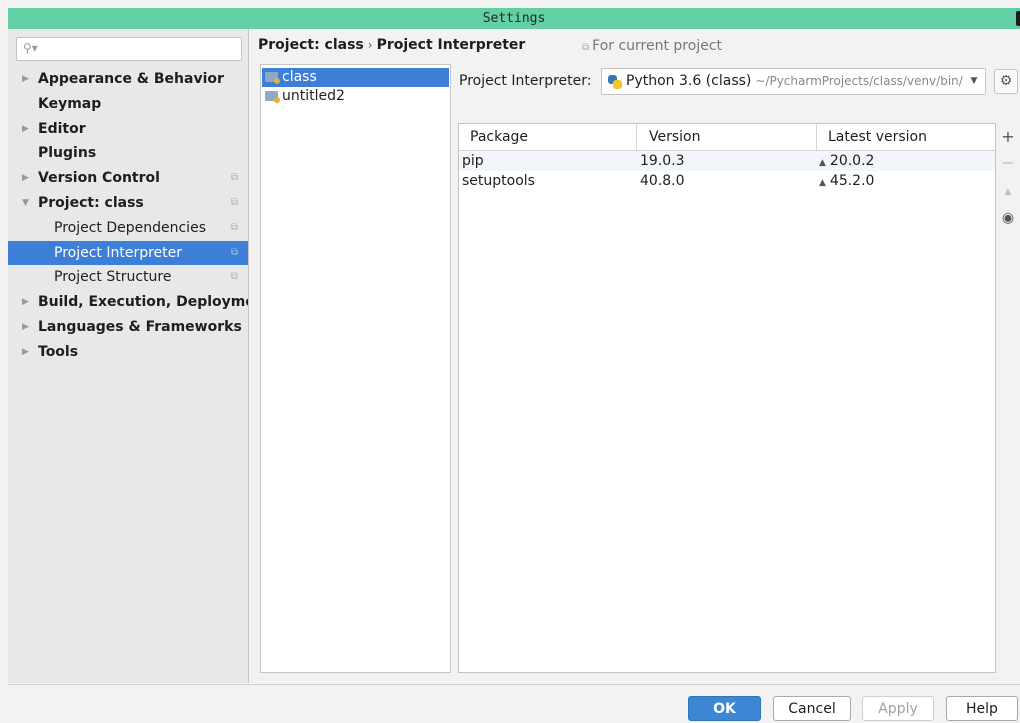 This screenshot has height=723, width=1020. What do you see at coordinates (662, 161) in the screenshot?
I see `package-version: 19.0.3` at bounding box center [662, 161].